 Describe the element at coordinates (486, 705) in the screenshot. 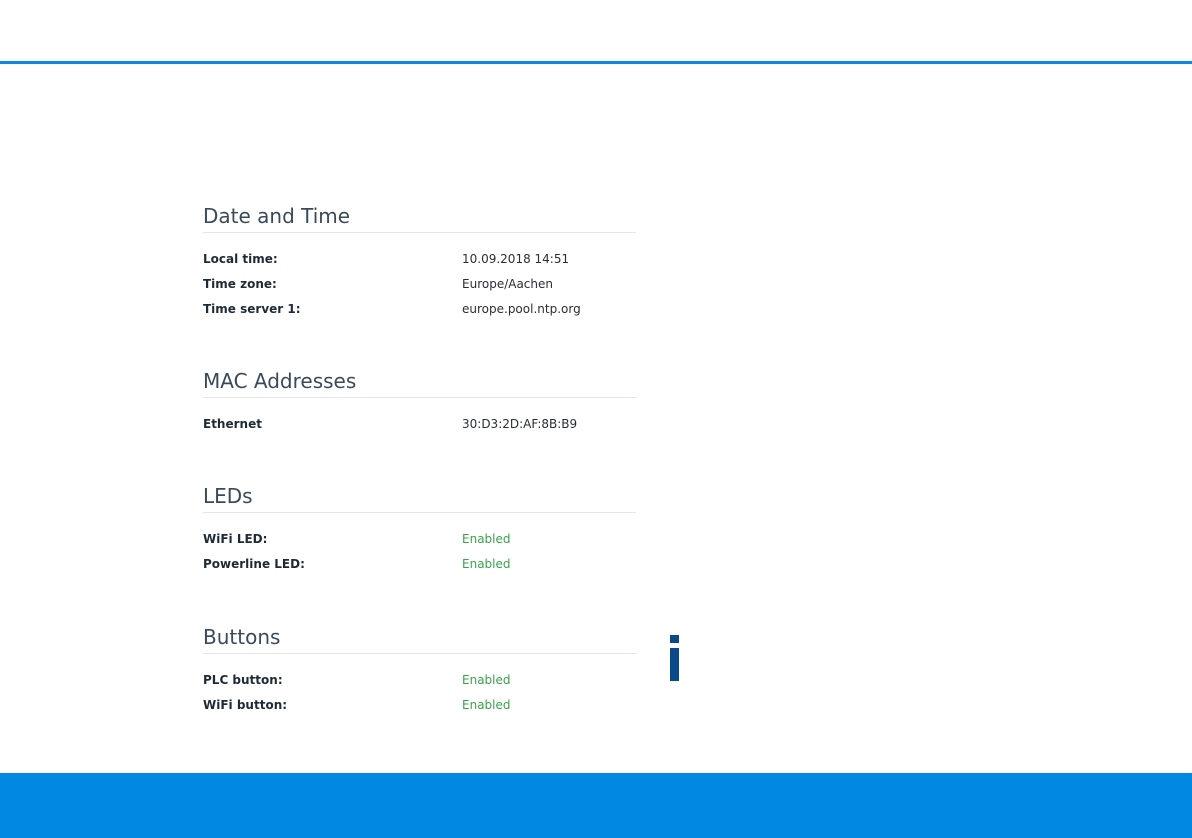

I see `wifi-button-status: Enabled` at that location.